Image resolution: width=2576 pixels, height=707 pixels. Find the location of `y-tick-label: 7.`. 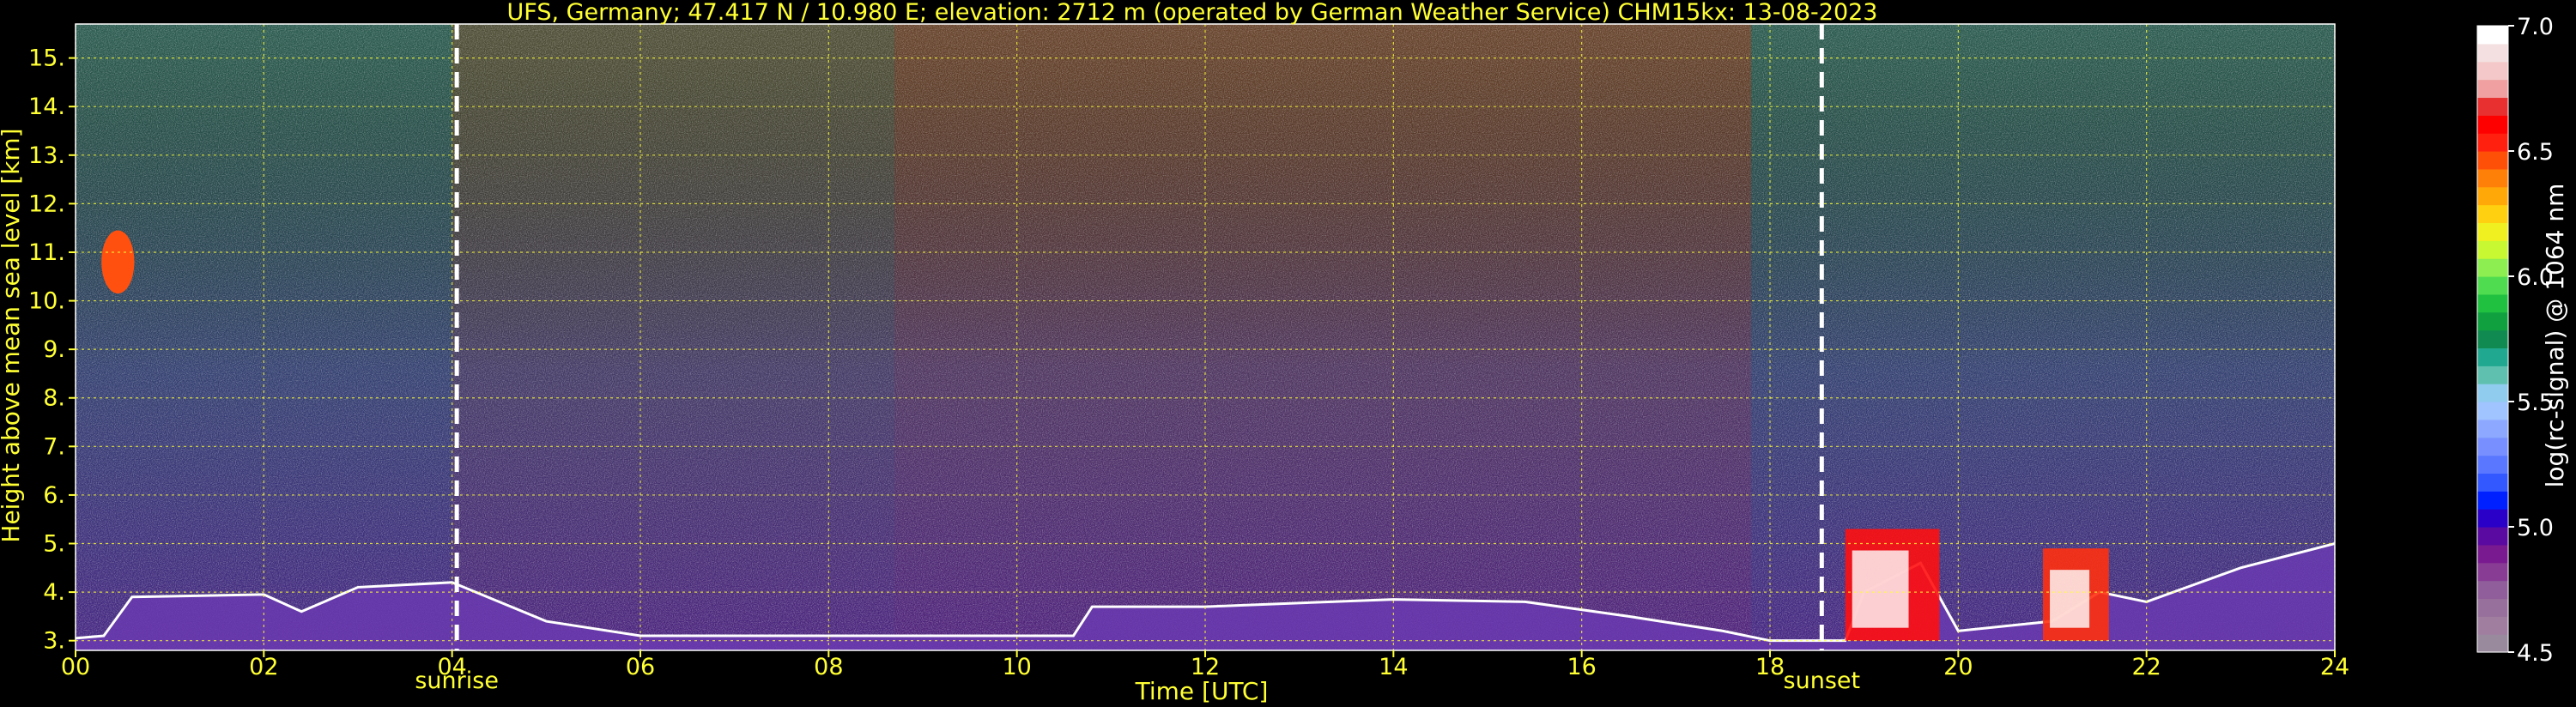

y-tick-label: 7. is located at coordinates (54, 447).